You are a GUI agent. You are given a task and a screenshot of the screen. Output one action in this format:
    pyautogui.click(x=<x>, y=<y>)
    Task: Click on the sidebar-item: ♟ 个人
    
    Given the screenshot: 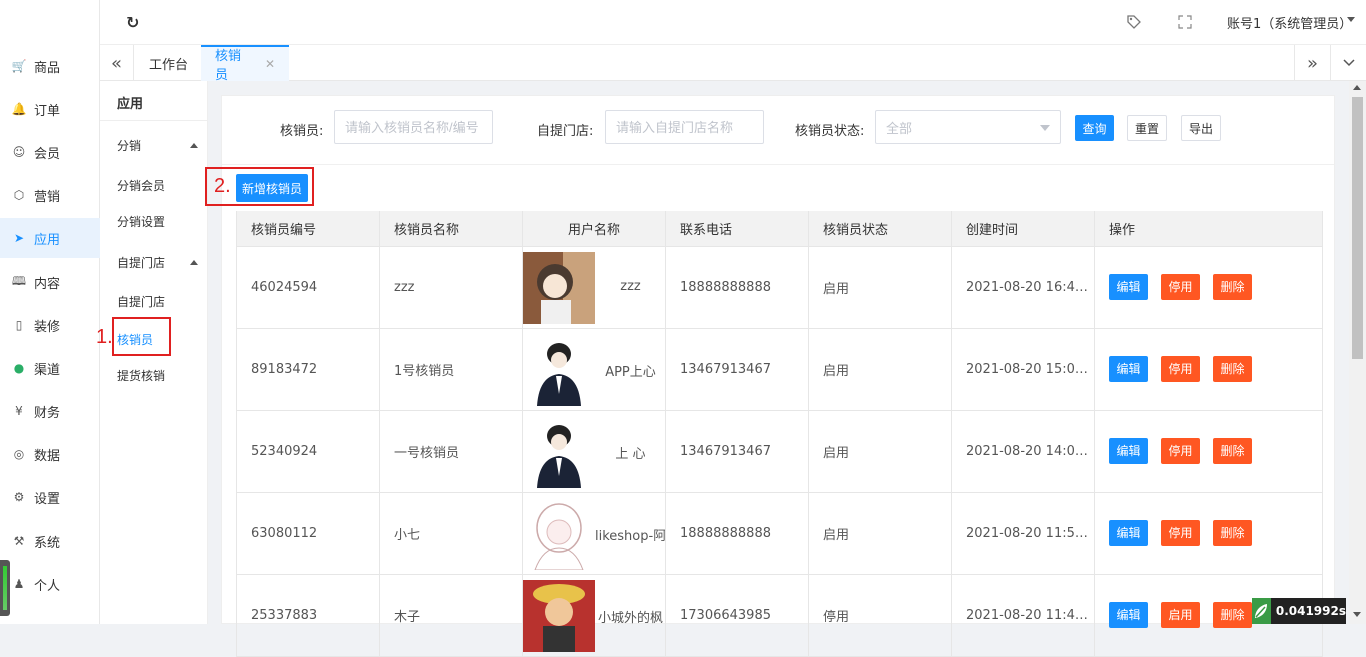 What is the action you would take?
    pyautogui.click(x=50, y=584)
    